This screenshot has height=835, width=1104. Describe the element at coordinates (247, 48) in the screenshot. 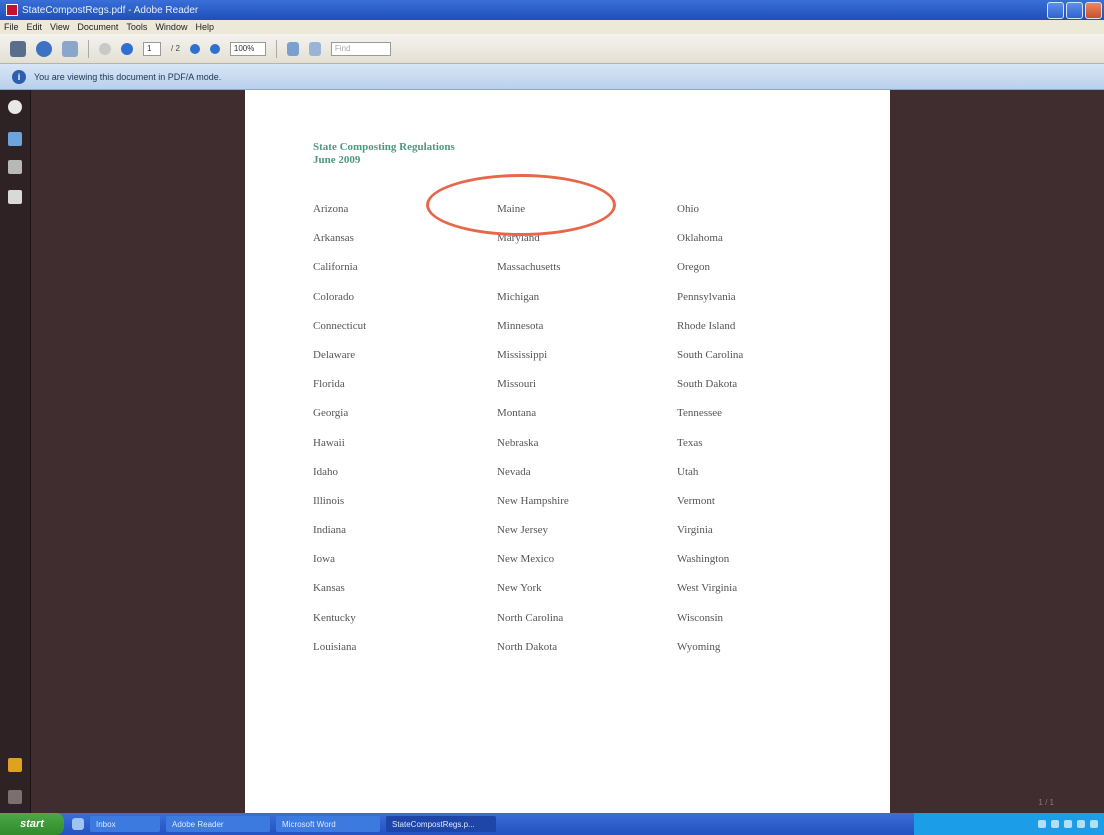

I see `zoom-select: 100%` at that location.